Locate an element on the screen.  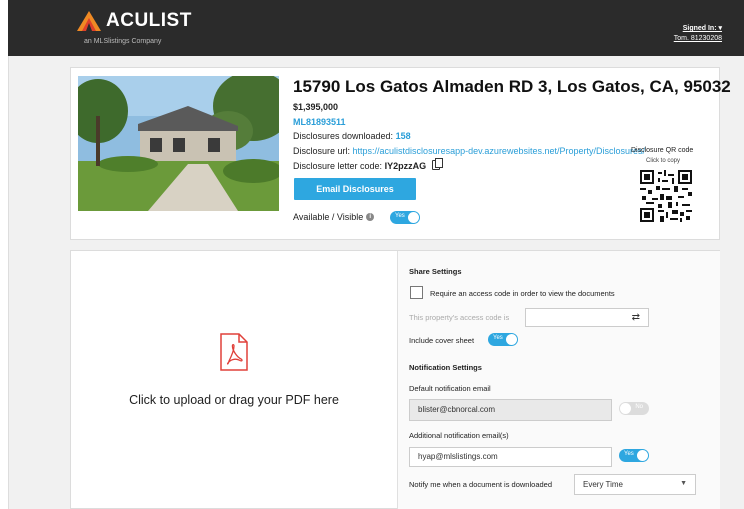
additional-email-label: Additional notification email(s) is located at coordinates (459, 435).